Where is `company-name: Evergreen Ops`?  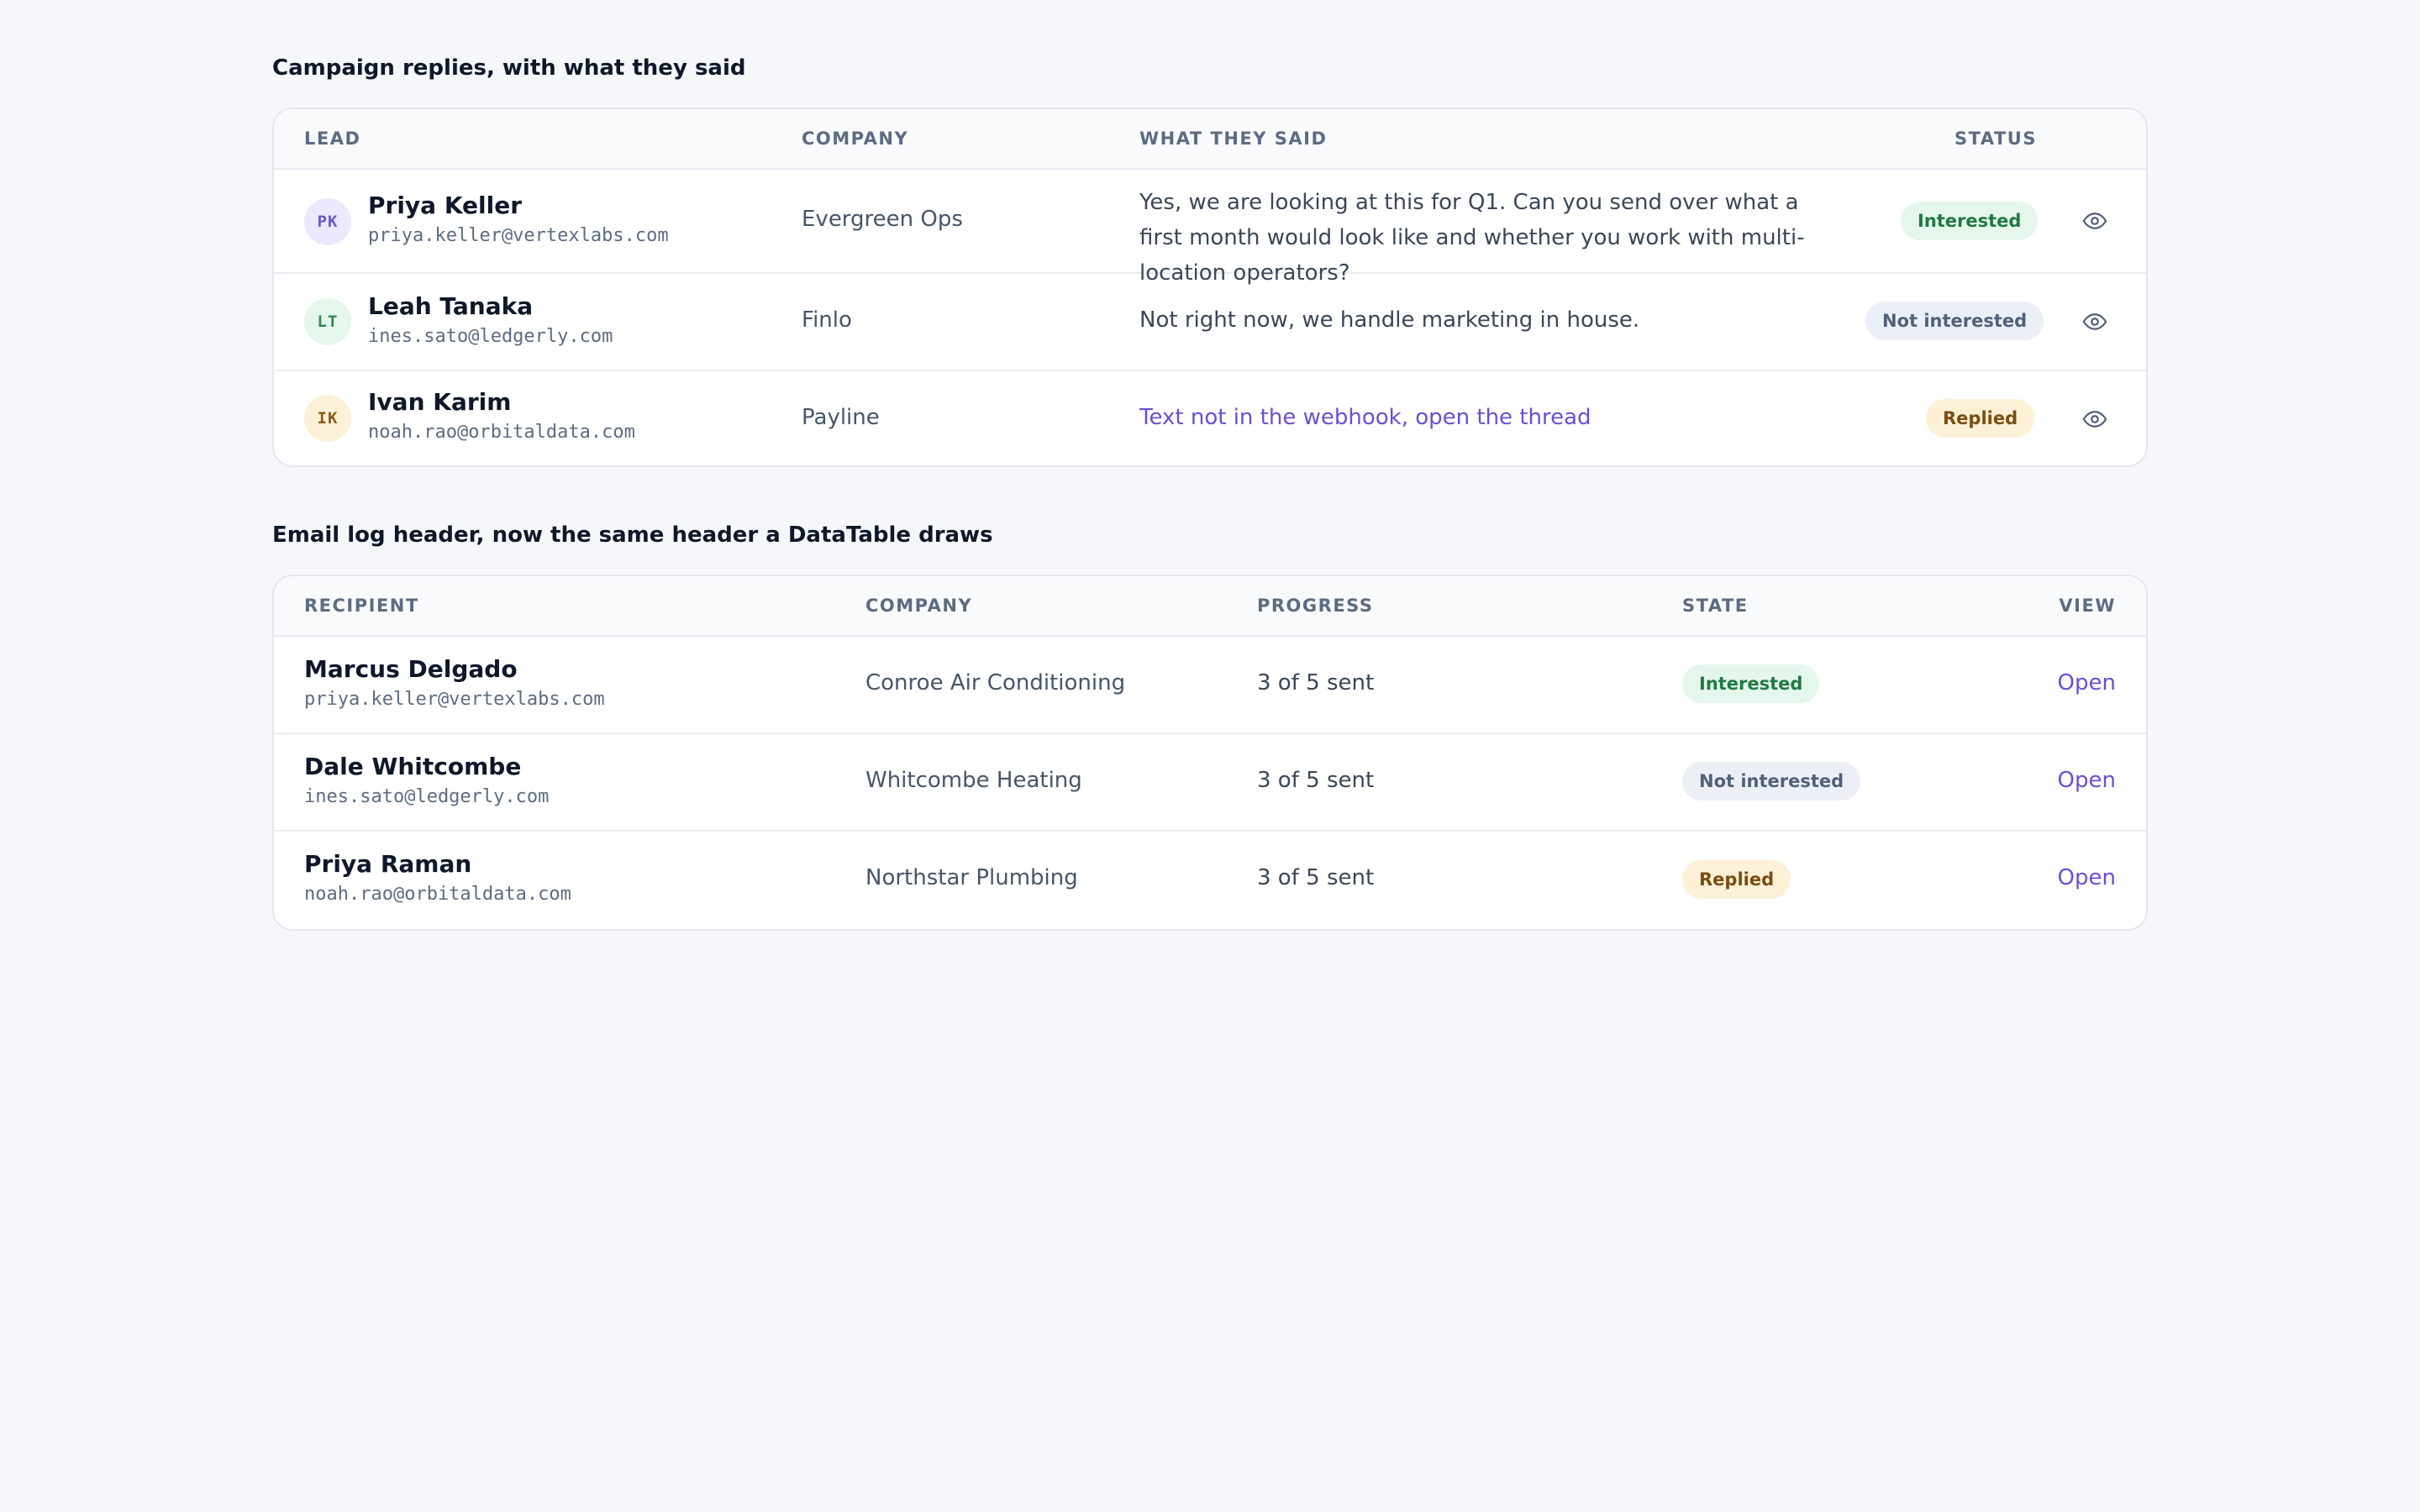 company-name: Evergreen Ops is located at coordinates (882, 219).